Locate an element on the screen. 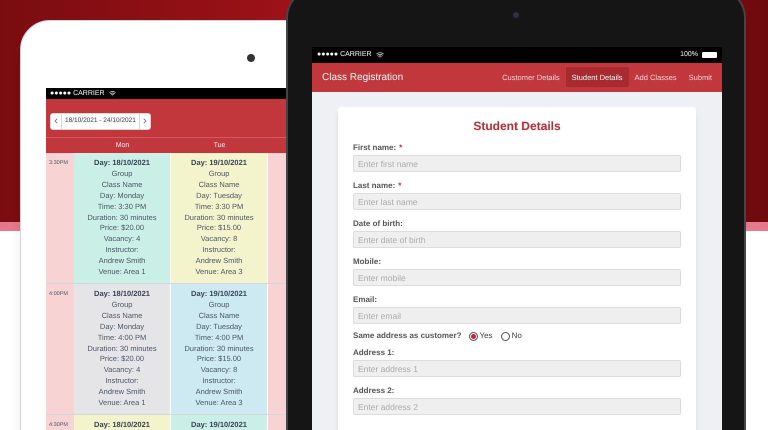 This screenshot has width=768, height=430. text-field: Enter address 2 is located at coordinates (517, 406).